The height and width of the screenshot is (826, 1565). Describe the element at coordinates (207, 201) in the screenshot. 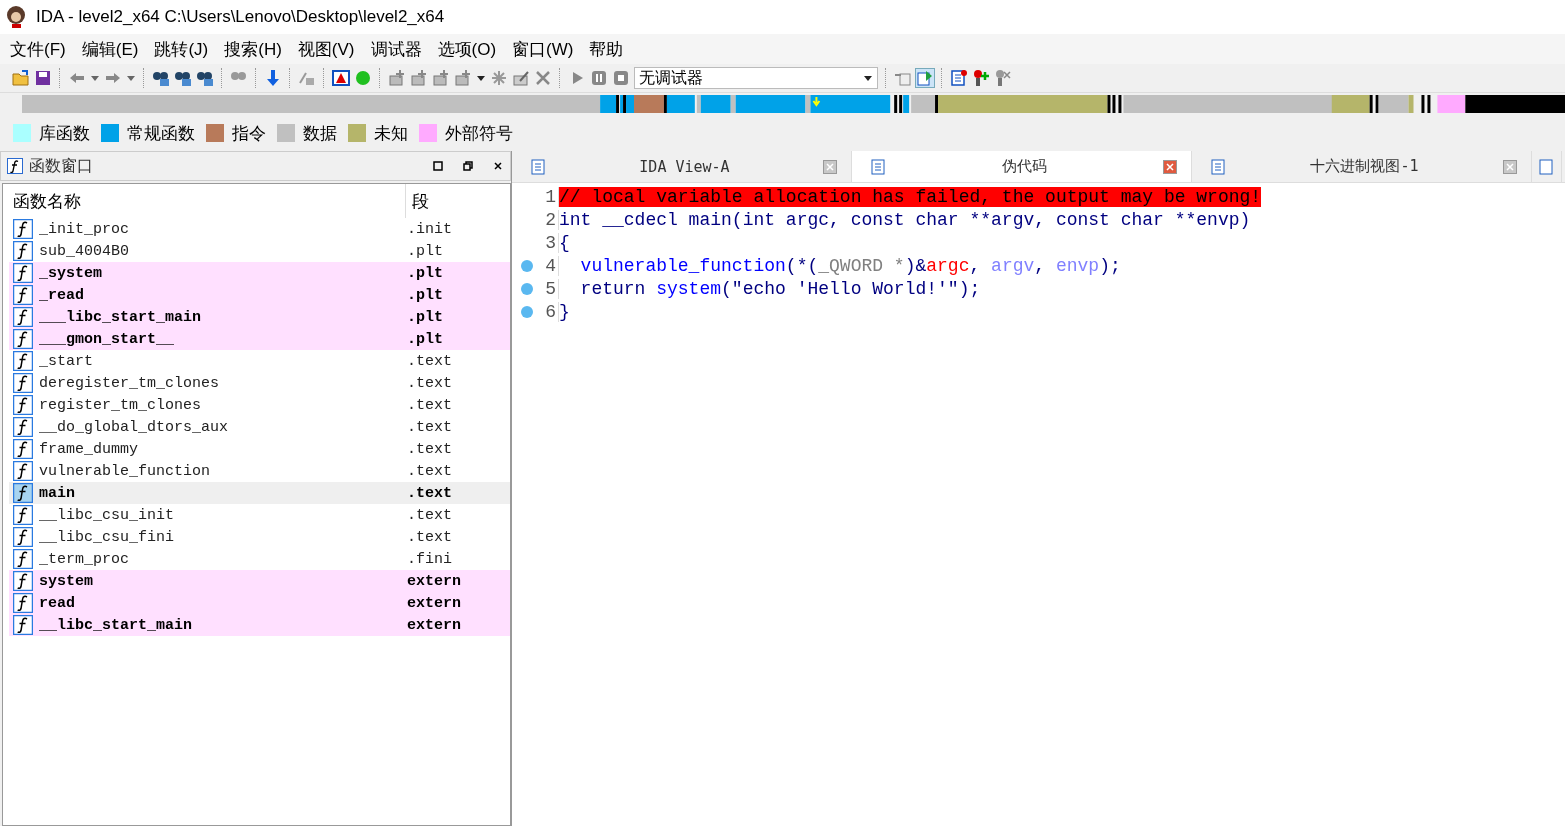

I see `column-header: 函数名称` at that location.